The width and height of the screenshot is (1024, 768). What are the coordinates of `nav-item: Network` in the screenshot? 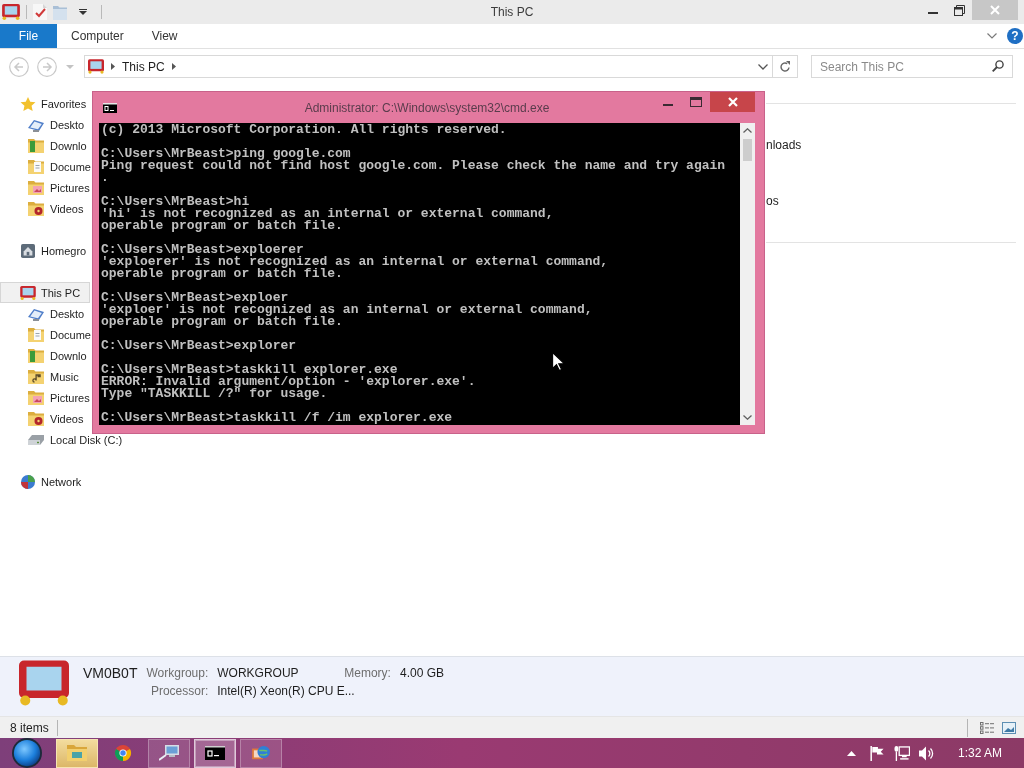 It's located at (45, 481).